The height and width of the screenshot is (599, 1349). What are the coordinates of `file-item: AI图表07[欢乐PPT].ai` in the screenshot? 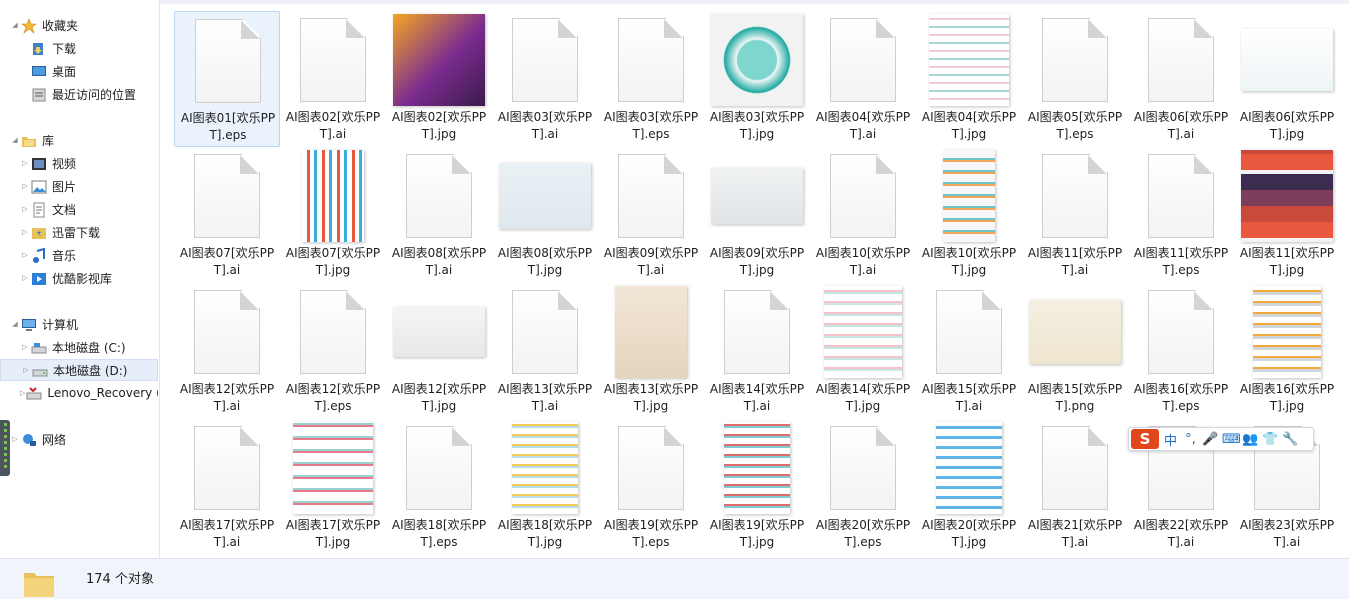 It's located at (227, 215).